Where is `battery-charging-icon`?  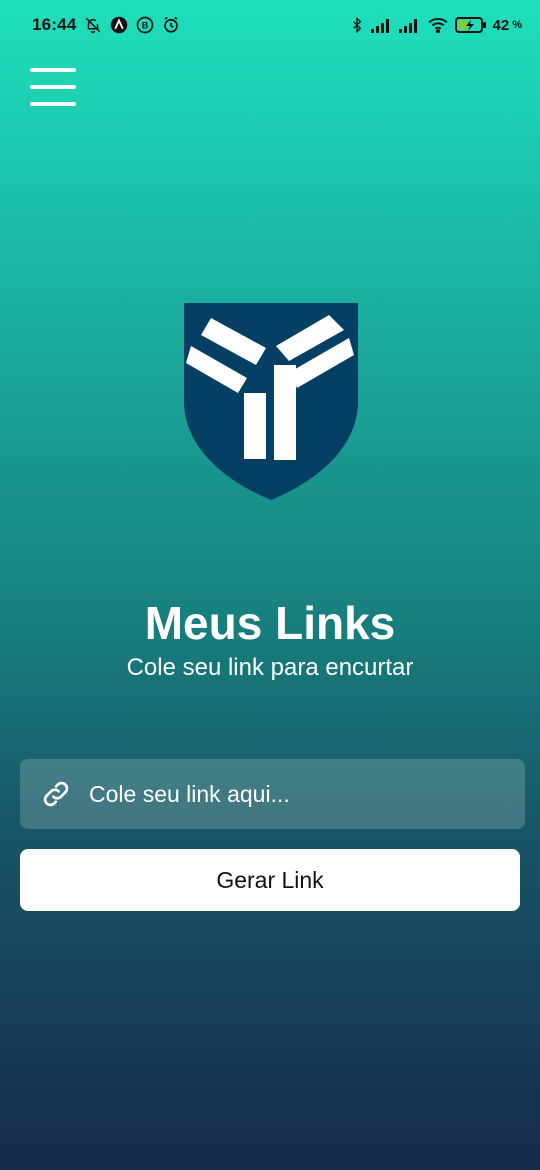
battery-charging-icon is located at coordinates (470, 25).